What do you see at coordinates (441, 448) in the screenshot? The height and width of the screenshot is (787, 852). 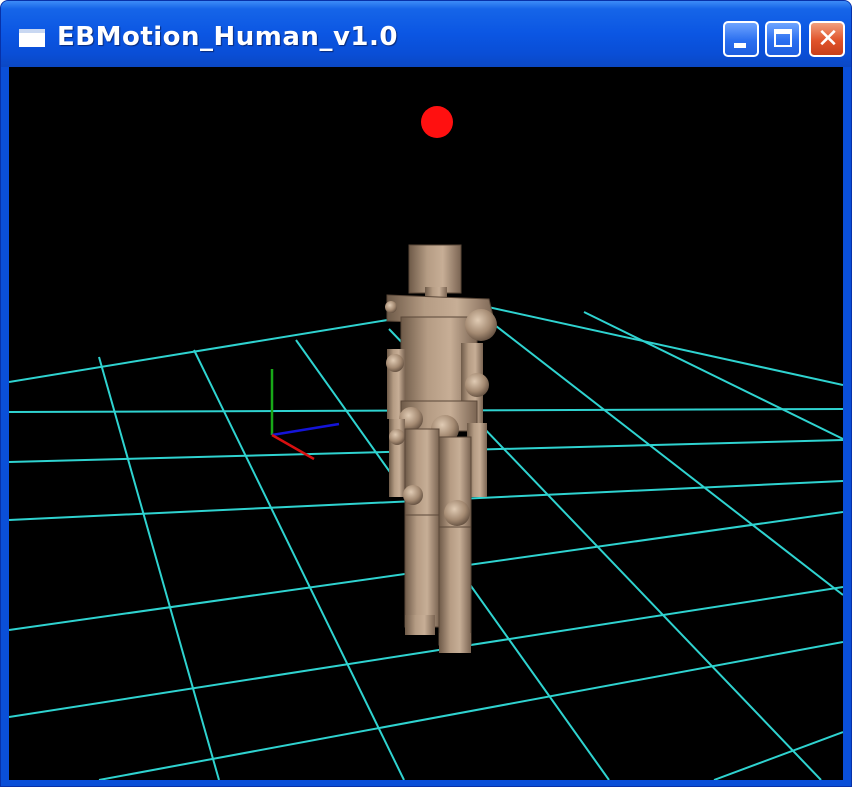 I see `humanoid-figure` at bounding box center [441, 448].